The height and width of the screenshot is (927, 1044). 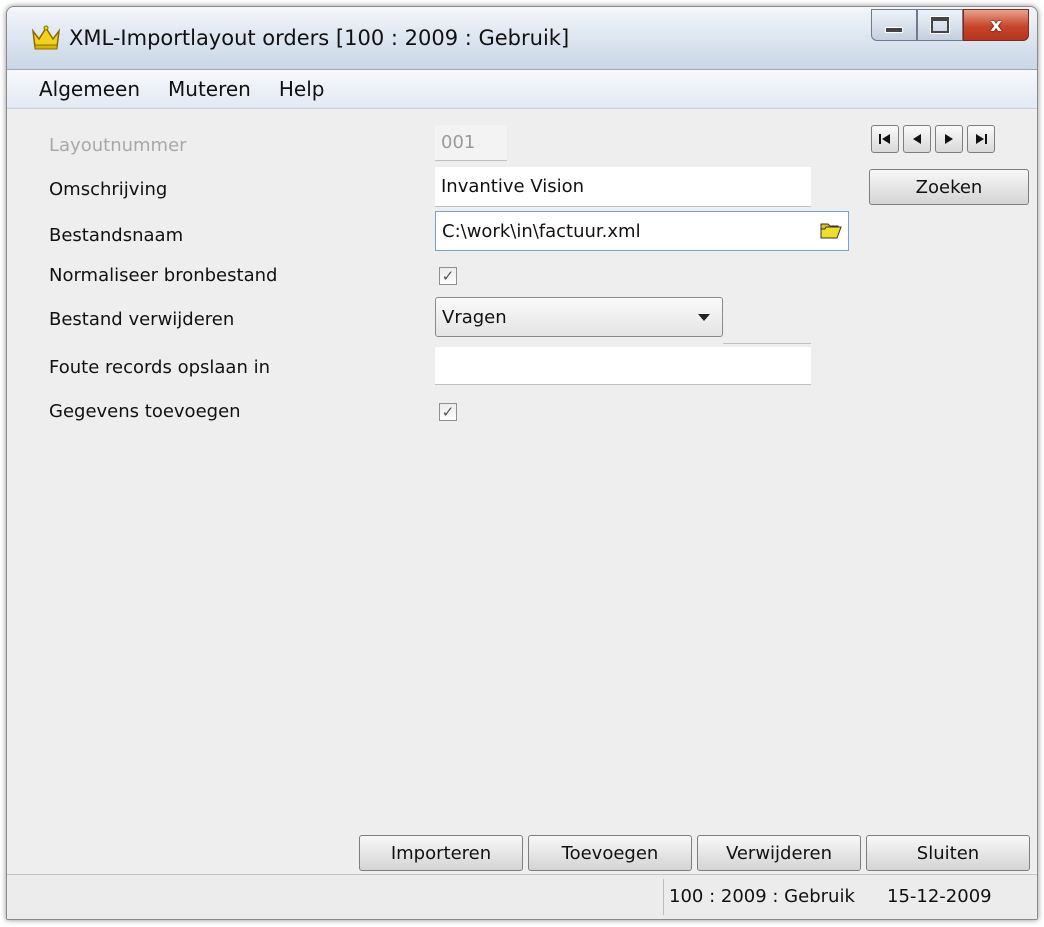 I want to click on close-button: x, so click(x=996, y=25).